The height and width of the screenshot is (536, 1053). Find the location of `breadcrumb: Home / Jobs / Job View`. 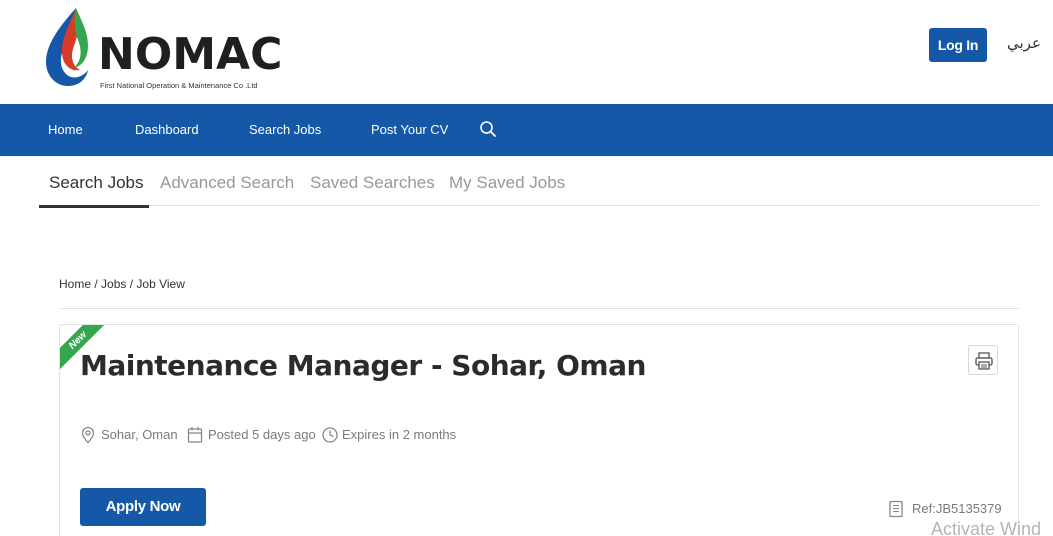

breadcrumb: Home / Jobs / Job View is located at coordinates (122, 284).